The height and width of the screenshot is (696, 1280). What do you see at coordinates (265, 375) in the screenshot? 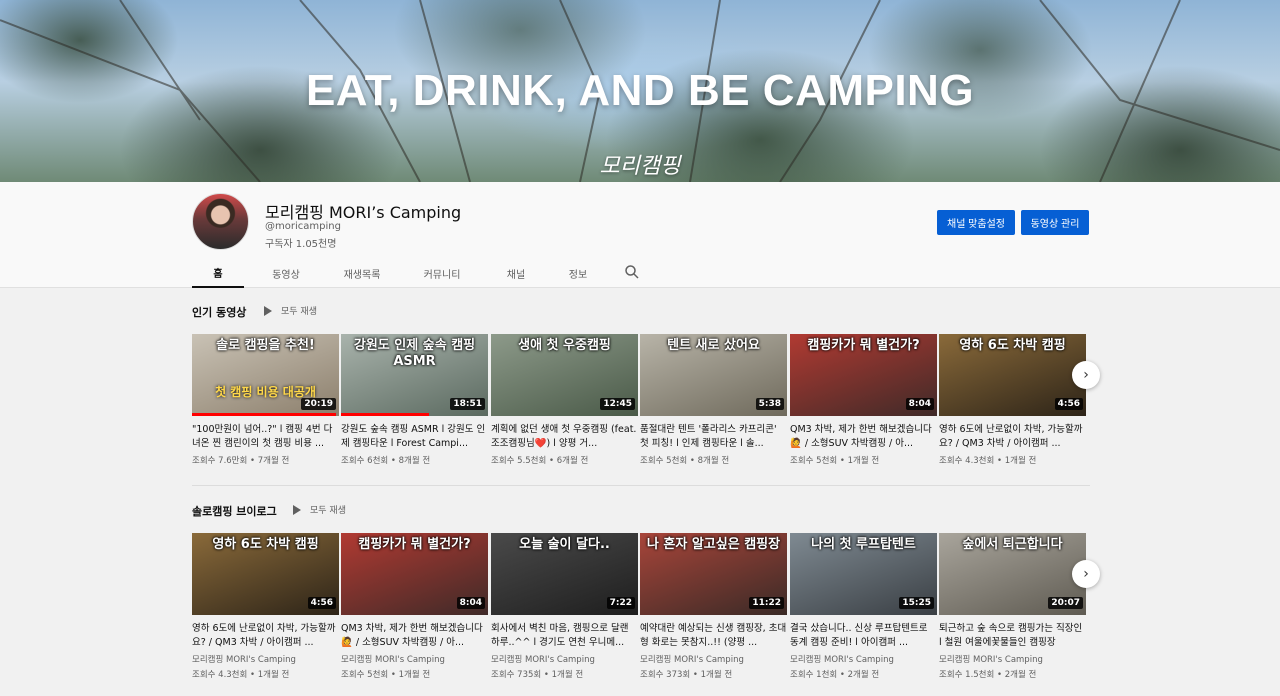
I see `video-thumbnail: 솔로 캠핑을 추천! 첫 캠핑 비용 대공개 20:19` at bounding box center [265, 375].